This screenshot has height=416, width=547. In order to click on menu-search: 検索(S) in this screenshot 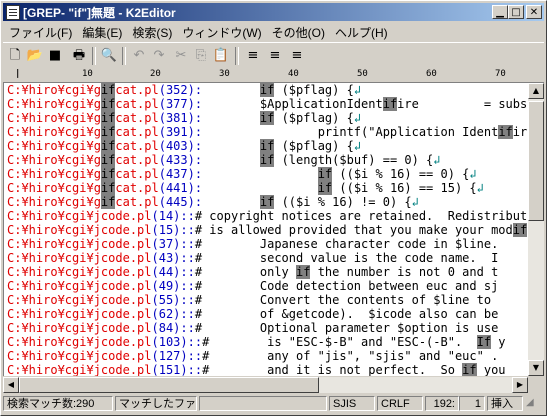, I will do `click(151, 31)`.